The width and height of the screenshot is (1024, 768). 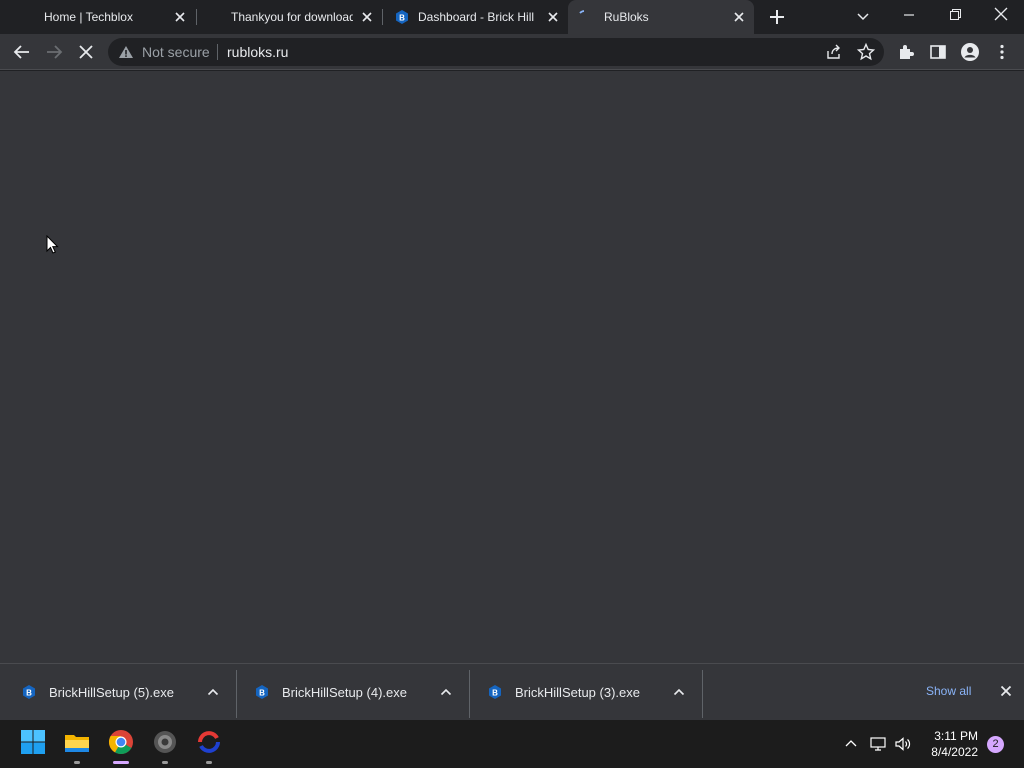 What do you see at coordinates (626, 17) in the screenshot?
I see `tab-title: RuBloks` at bounding box center [626, 17].